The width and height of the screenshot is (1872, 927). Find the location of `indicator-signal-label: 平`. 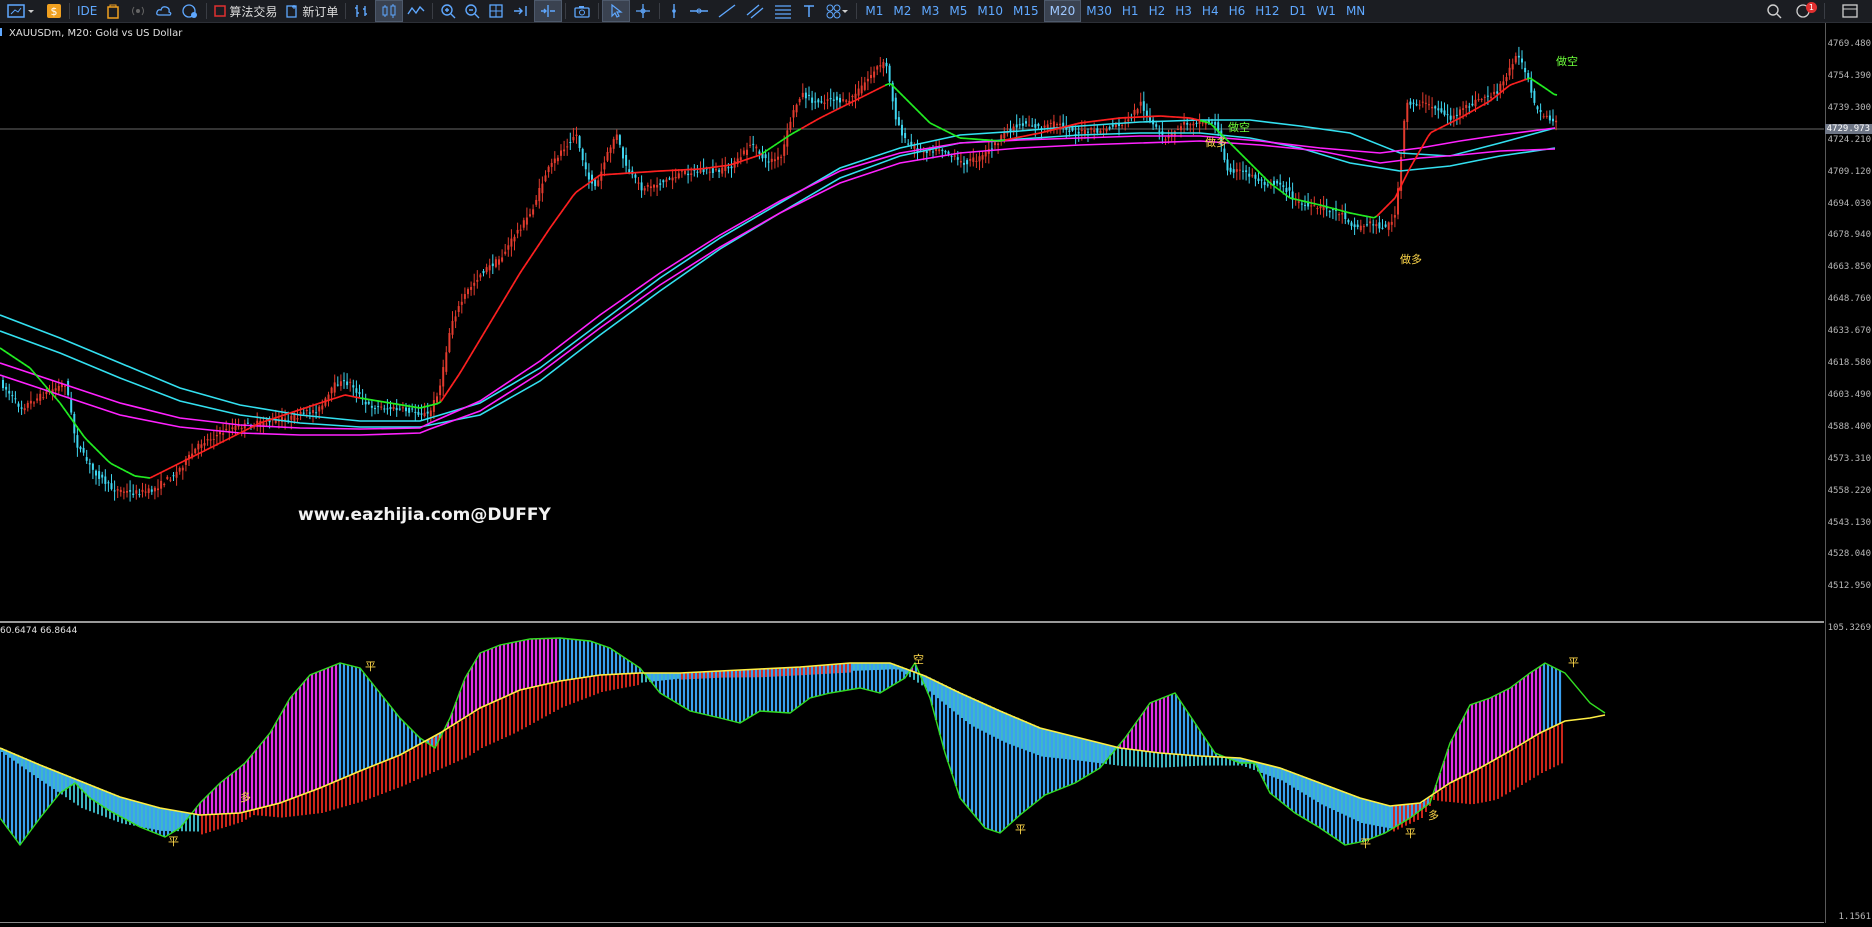

indicator-signal-label: 平 is located at coordinates (1410, 833).